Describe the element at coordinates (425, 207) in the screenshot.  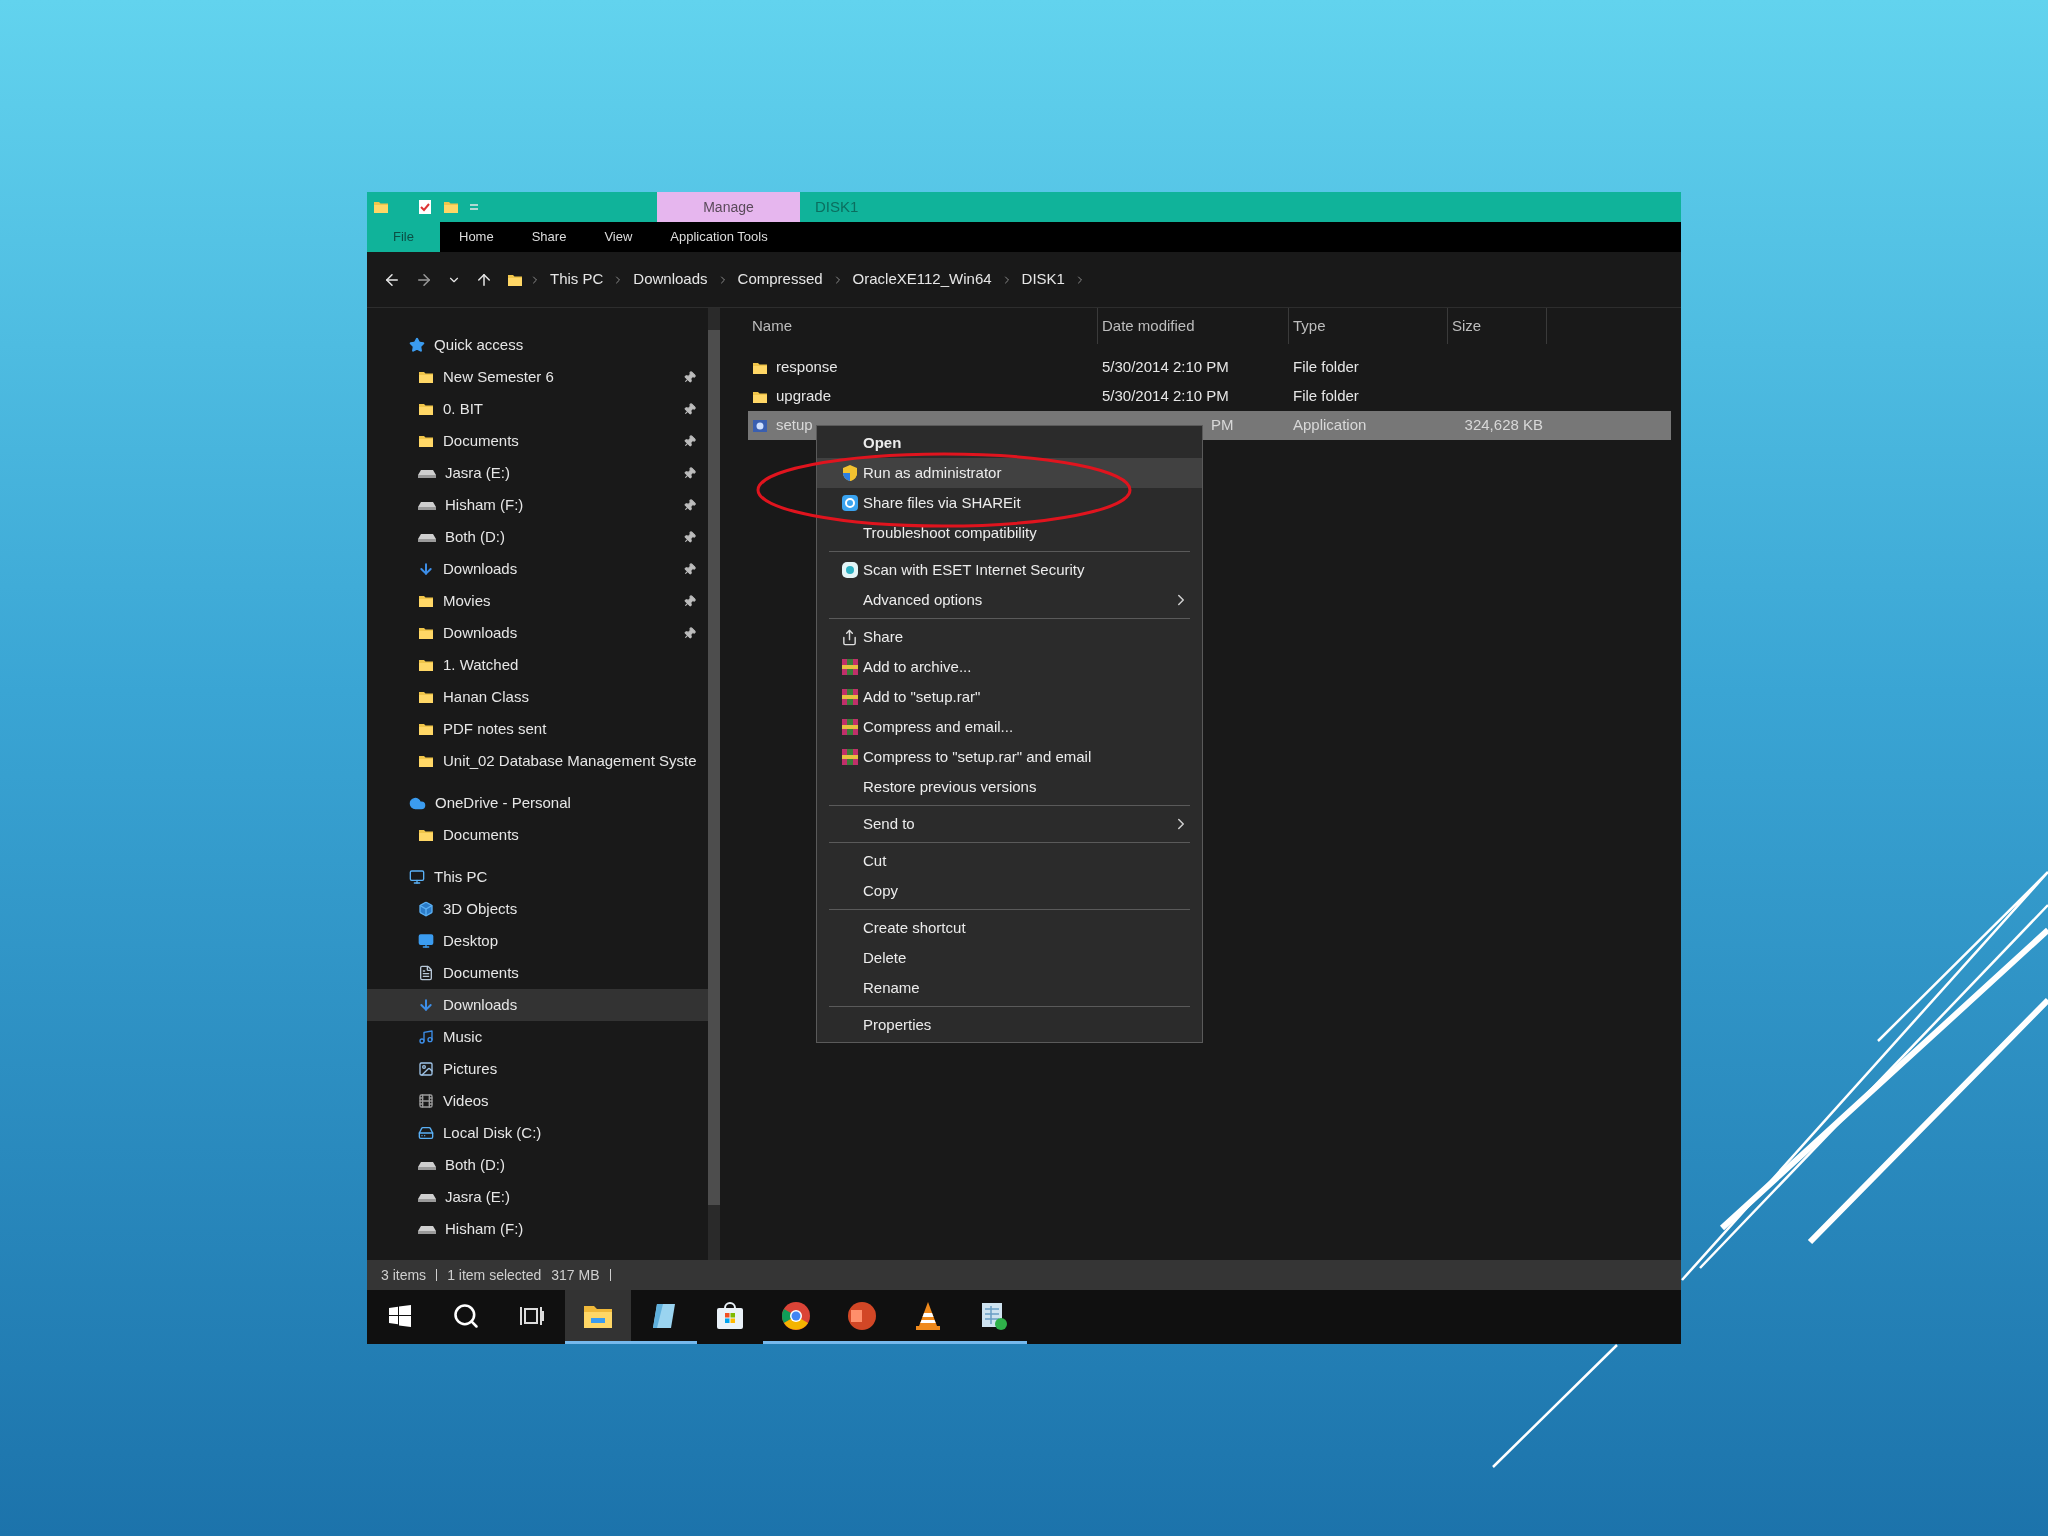
I see `properties-icon` at that location.